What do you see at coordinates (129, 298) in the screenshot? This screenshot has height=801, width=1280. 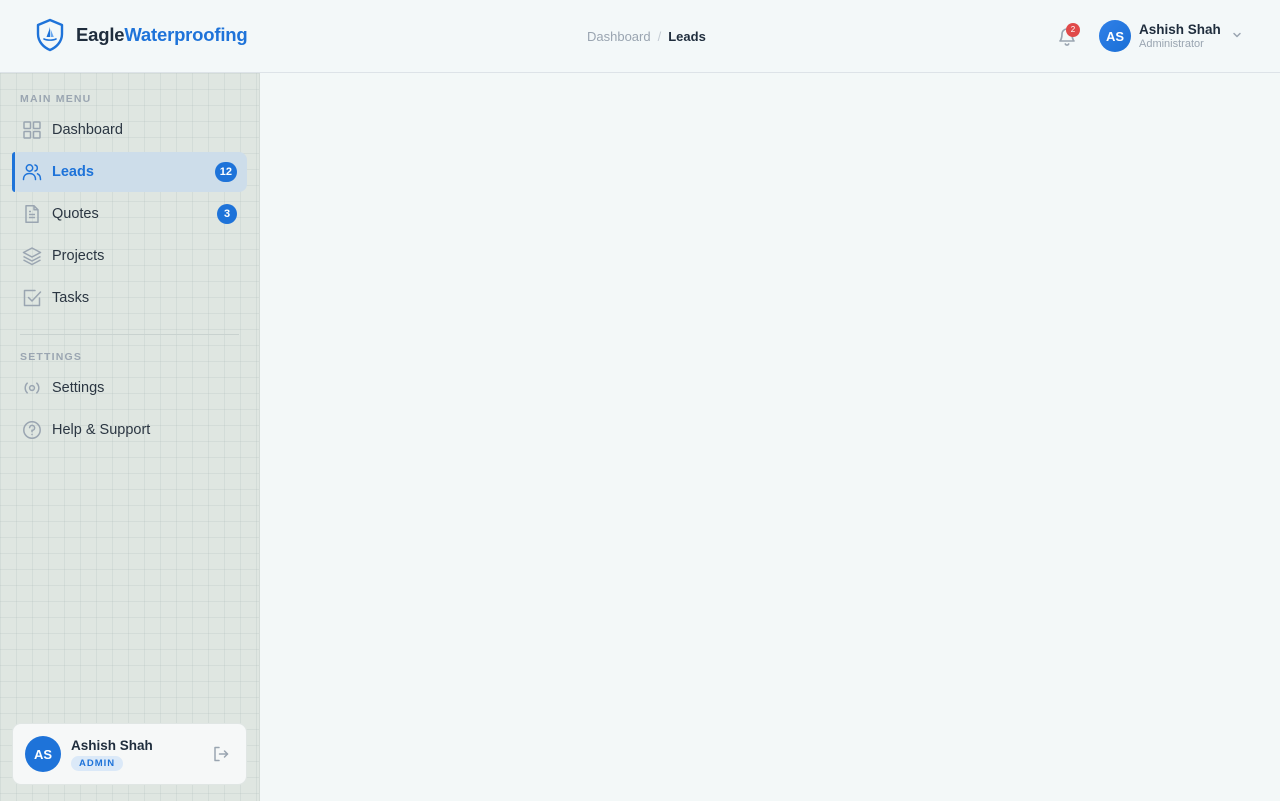 I see `sidebar-item-tasks: Tasks` at bounding box center [129, 298].